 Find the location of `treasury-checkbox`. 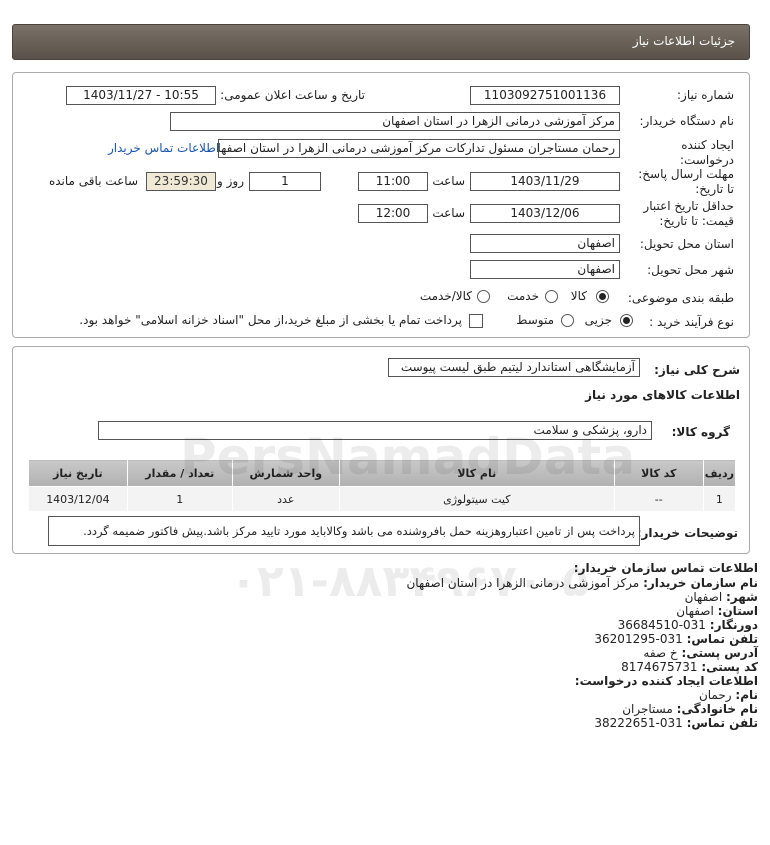

treasury-checkbox is located at coordinates (476, 321).